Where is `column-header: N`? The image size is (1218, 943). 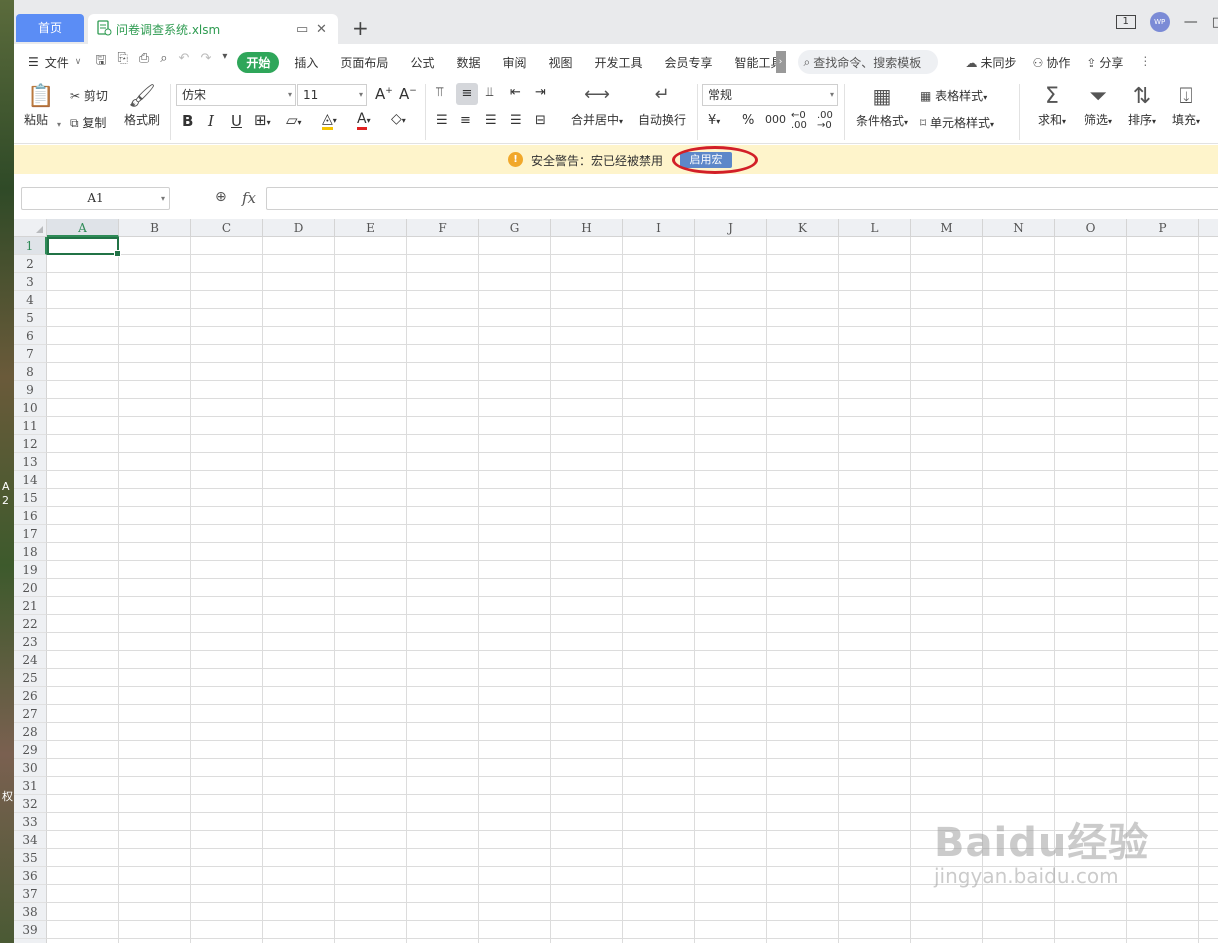
column-header: N is located at coordinates (1019, 228).